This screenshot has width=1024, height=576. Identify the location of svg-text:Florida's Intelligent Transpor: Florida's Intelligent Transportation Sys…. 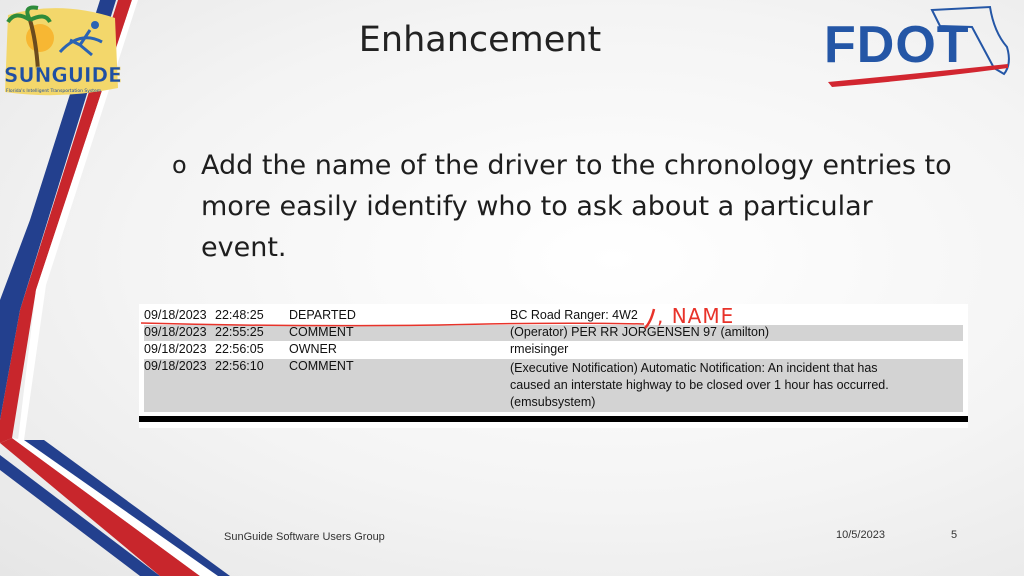
(53, 91).